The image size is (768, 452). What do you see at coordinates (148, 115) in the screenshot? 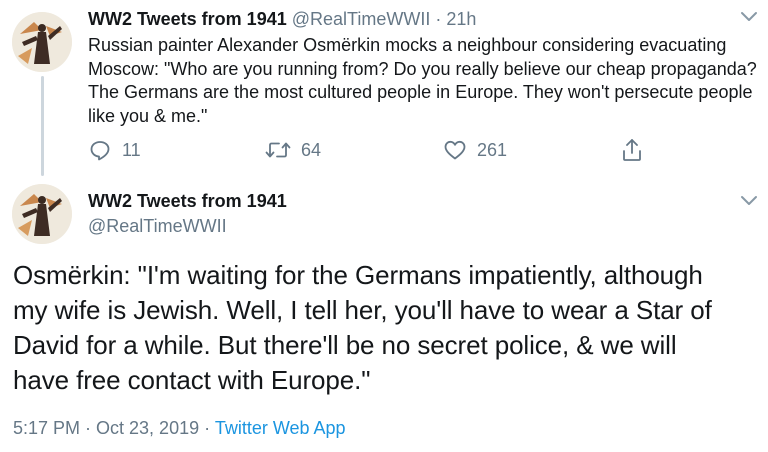
I see `tweet-text-line: like you & me."` at bounding box center [148, 115].